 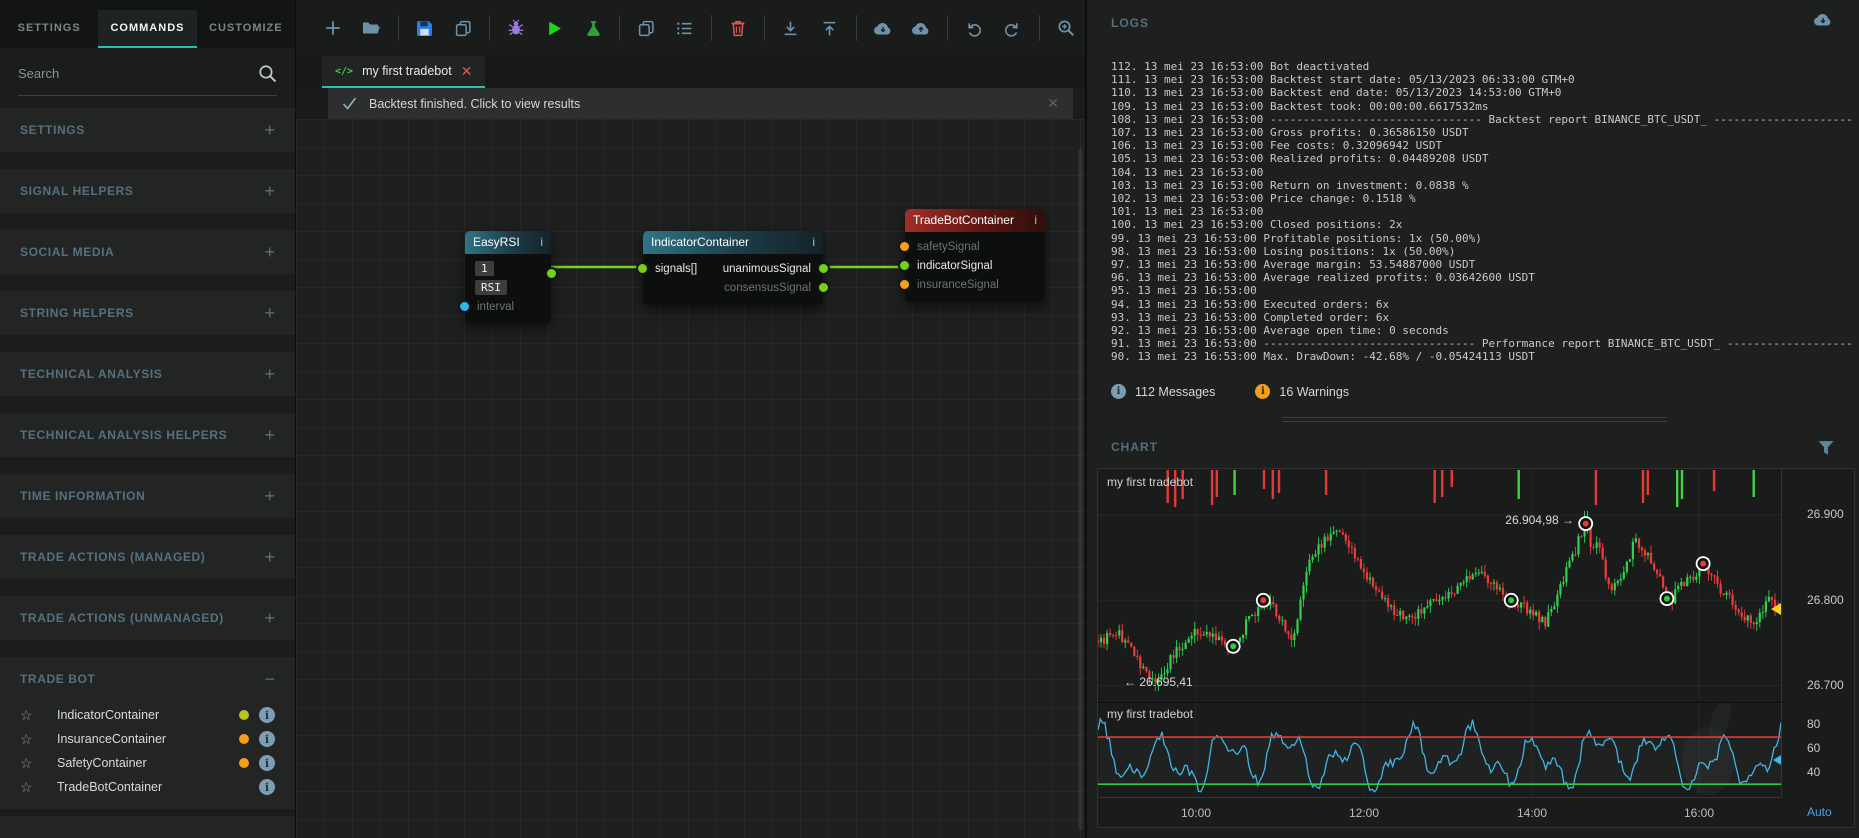 I want to click on section-header: SETTINGS +, so click(x=147, y=130).